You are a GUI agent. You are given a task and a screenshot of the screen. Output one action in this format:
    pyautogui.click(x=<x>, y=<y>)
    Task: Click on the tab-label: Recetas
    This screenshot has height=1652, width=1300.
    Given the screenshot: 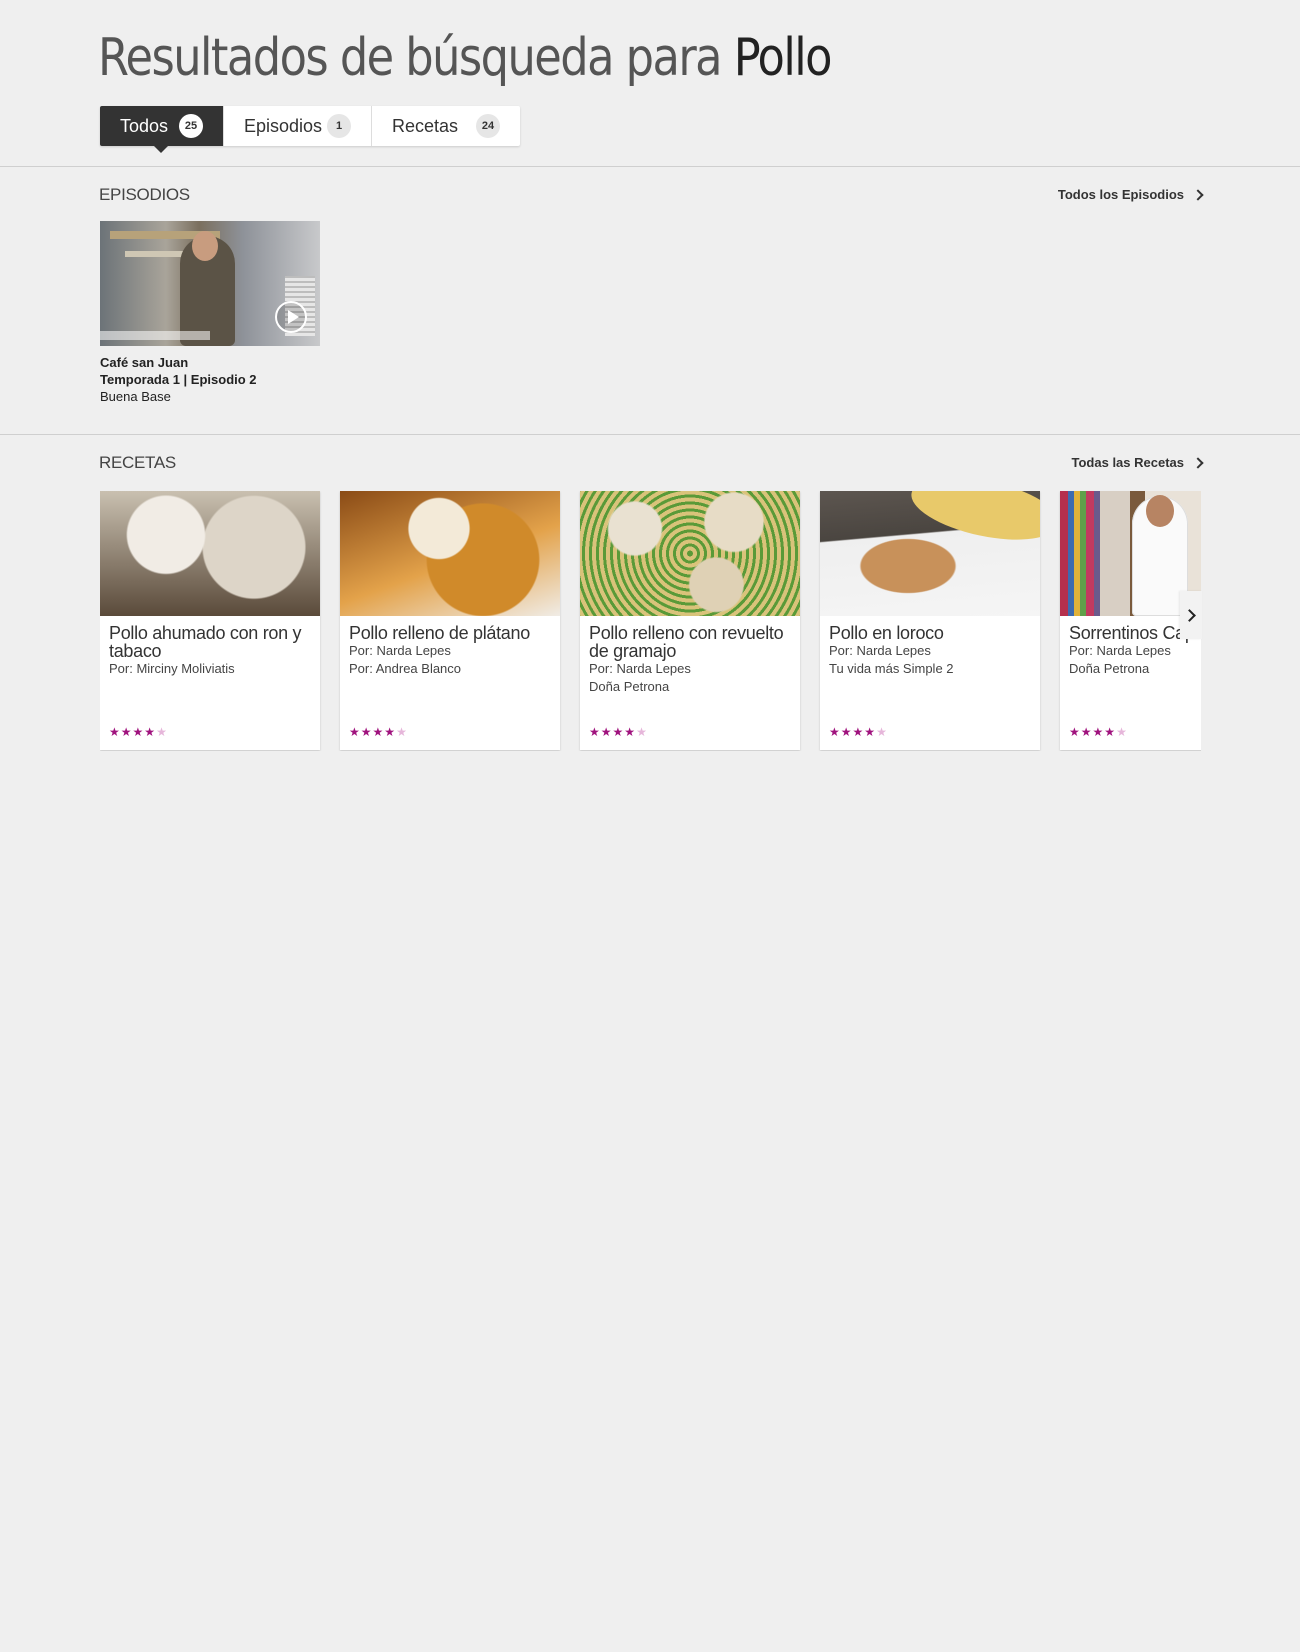 What is the action you would take?
    pyautogui.click(x=425, y=125)
    